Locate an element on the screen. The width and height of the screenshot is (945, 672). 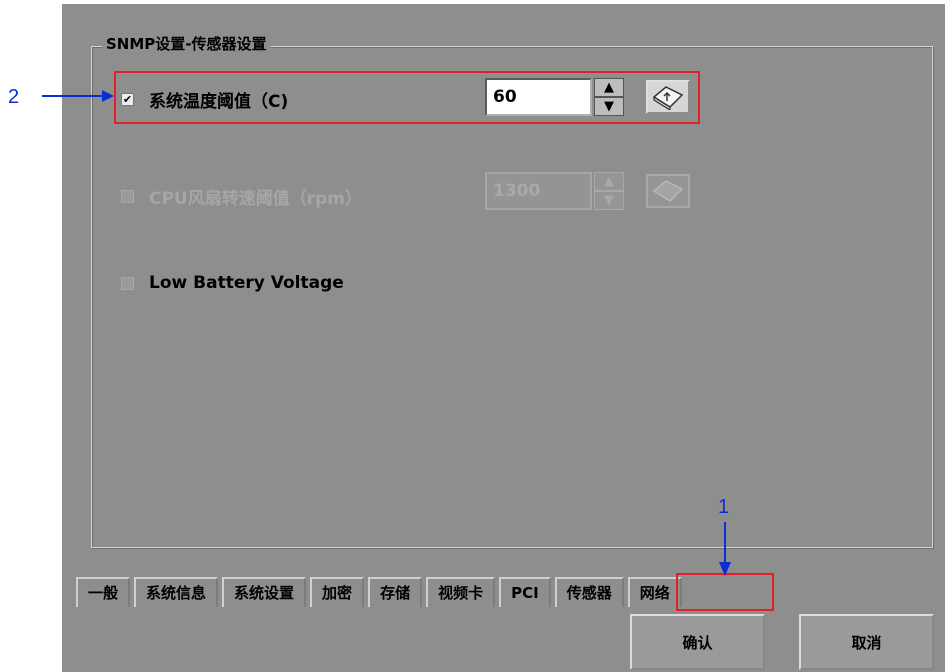
cpu-fan-spinner: ▲ ▼ is located at coordinates (609, 191).